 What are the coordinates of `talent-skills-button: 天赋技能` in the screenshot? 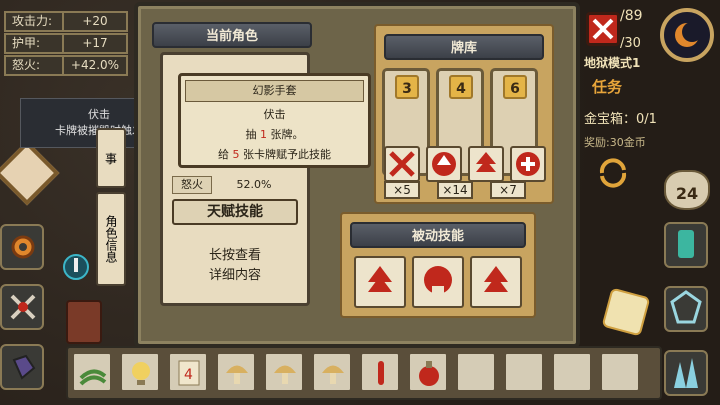 It's located at (235, 212).